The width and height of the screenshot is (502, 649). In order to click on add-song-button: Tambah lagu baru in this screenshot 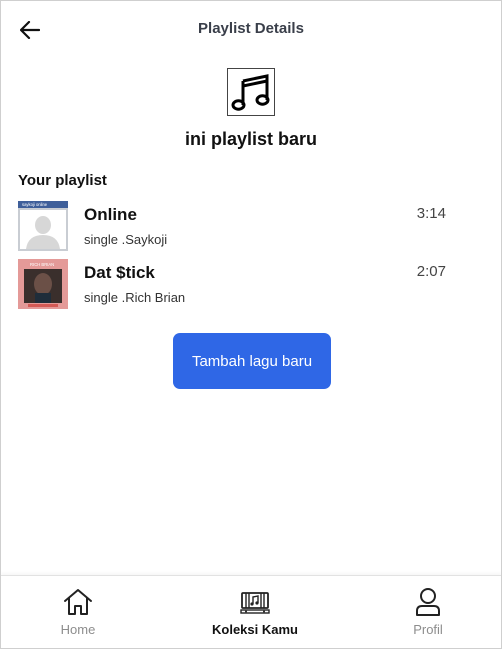, I will do `click(252, 361)`.